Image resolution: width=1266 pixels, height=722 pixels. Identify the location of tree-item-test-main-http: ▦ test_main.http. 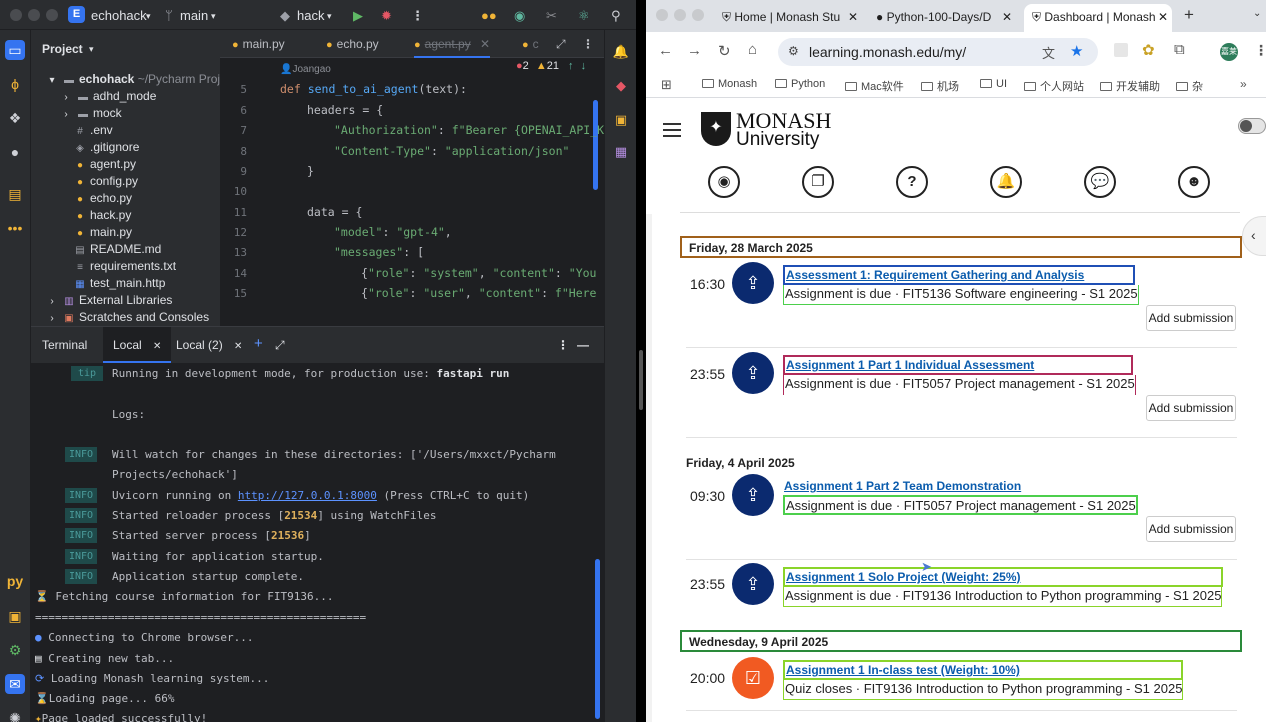
(119, 283).